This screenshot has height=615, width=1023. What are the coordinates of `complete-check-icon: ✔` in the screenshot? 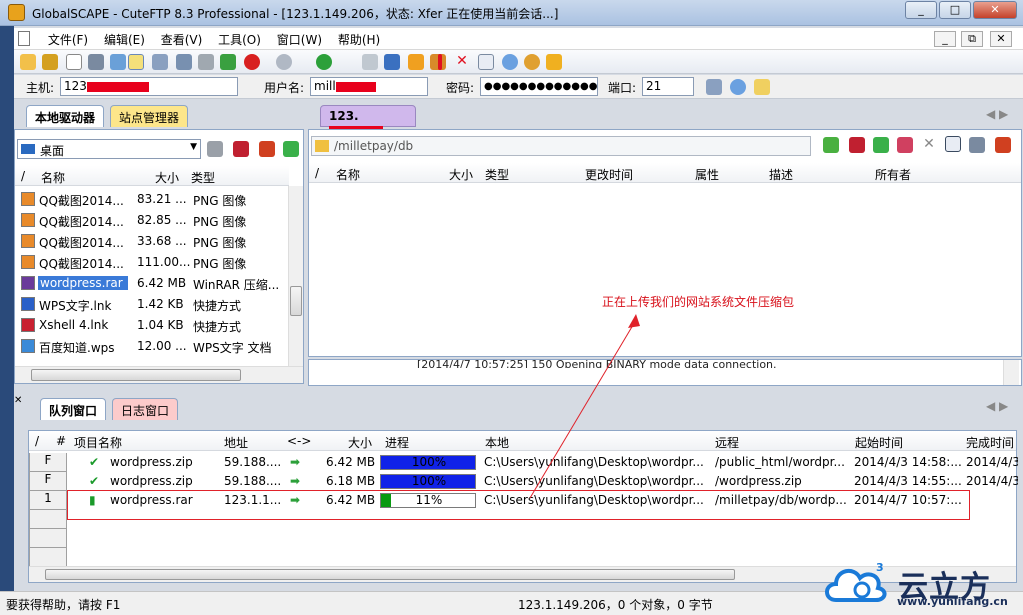 It's located at (94, 462).